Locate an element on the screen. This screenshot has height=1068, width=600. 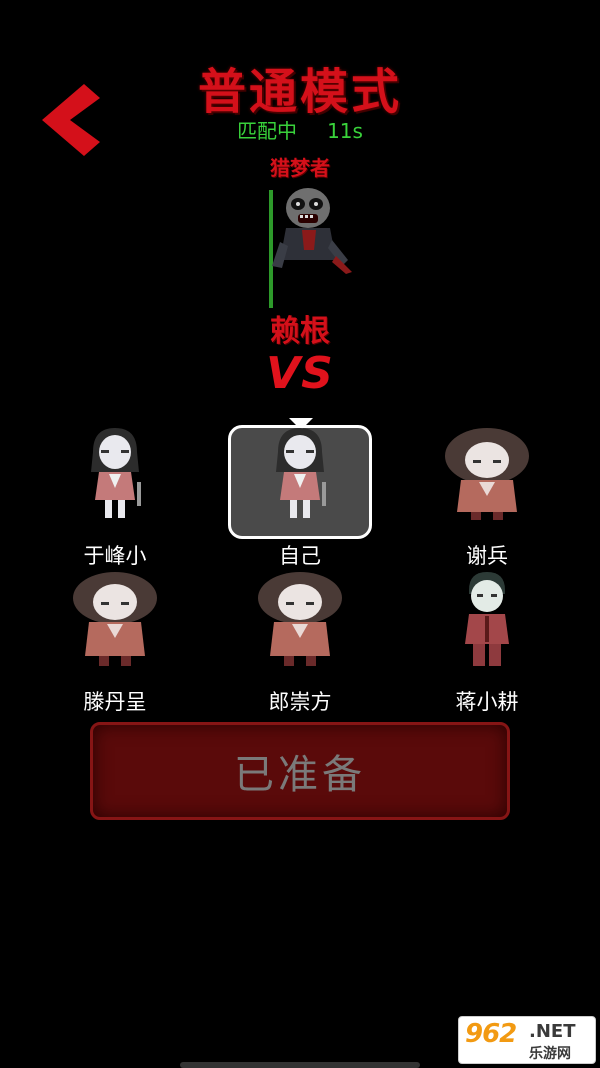
match-status: 匹配中 11s is located at coordinates (300, 129).